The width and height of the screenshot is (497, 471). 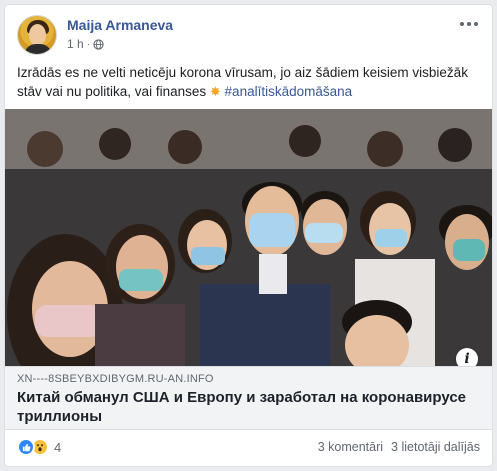 I want to click on reaction-count: 4, so click(x=58, y=447).